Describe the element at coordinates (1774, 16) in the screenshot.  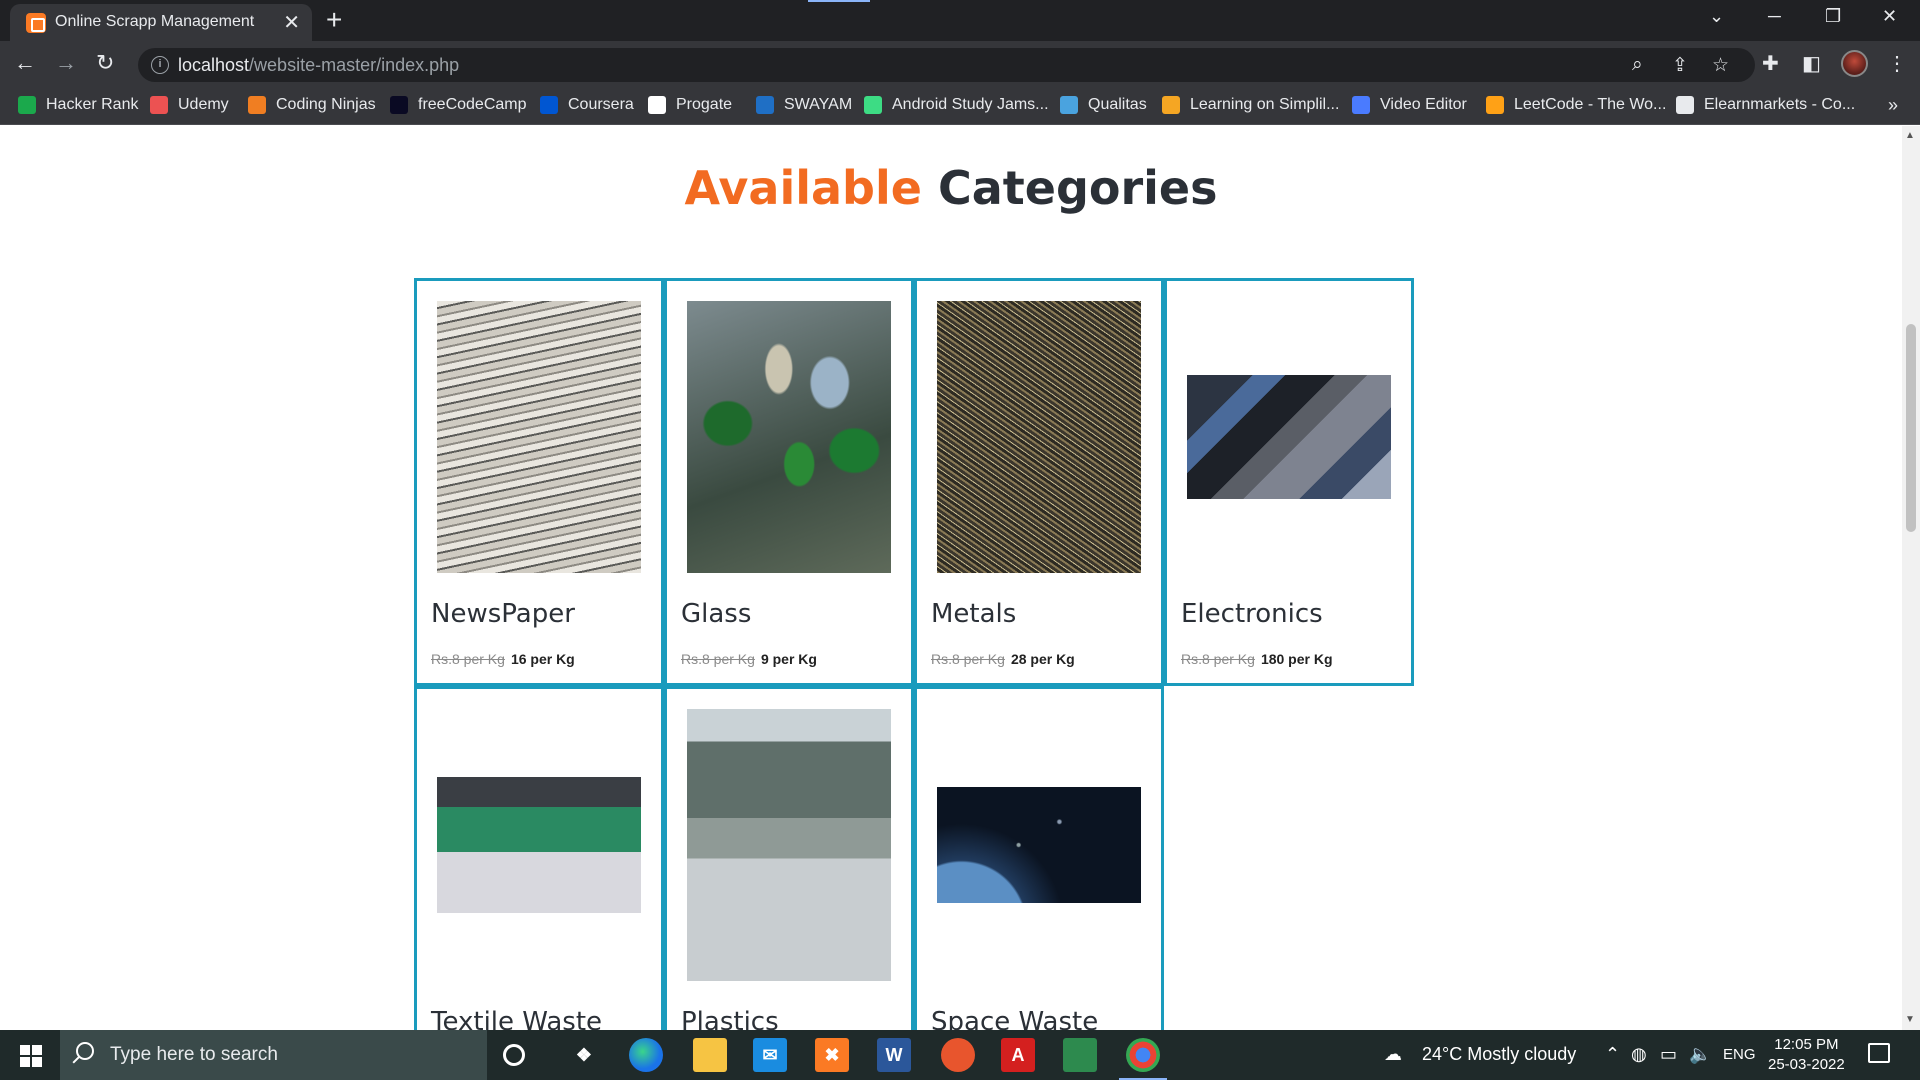
I see `minimize-icon: ─` at that location.